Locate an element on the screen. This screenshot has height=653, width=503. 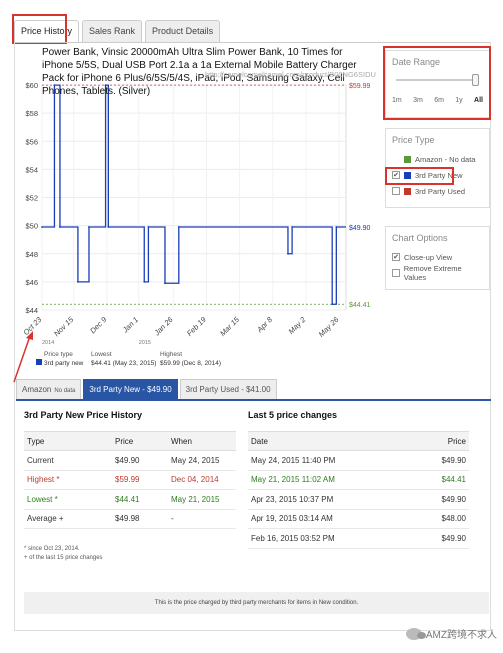
chart-option-label: Close-up View is located at coordinates (428, 257).